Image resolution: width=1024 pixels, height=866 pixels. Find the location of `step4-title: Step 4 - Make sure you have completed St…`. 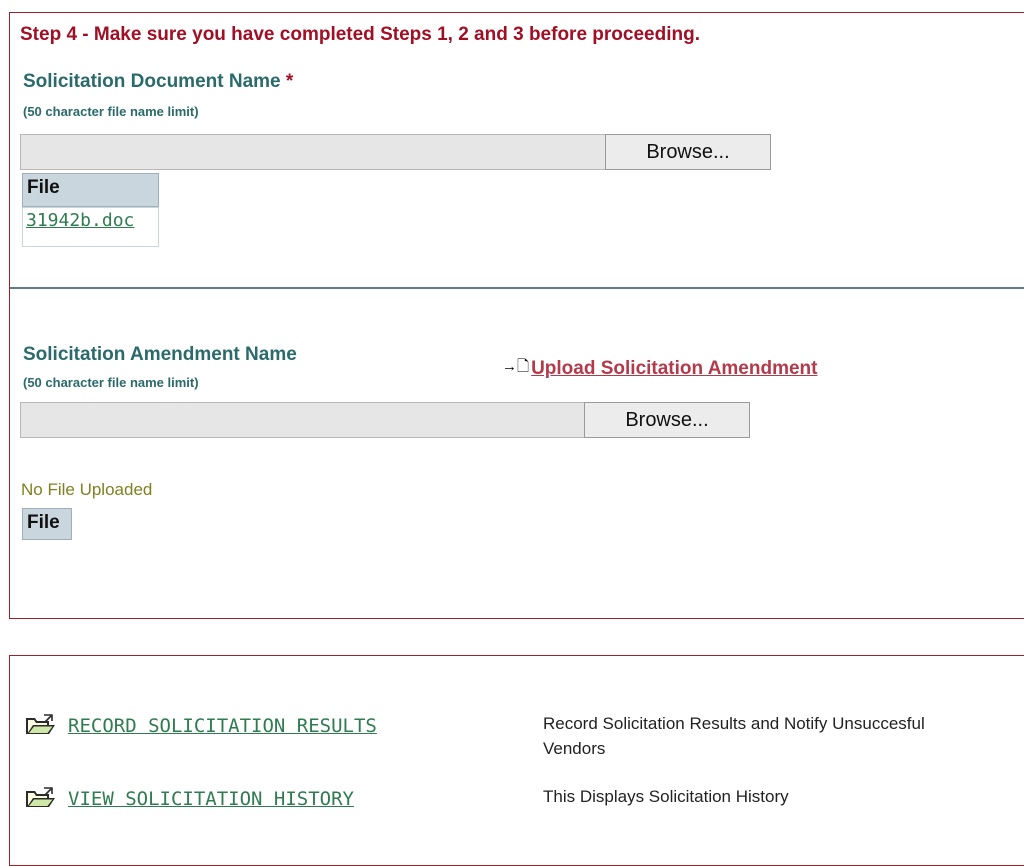

step4-title: Step 4 - Make sure you have completed St… is located at coordinates (360, 34).